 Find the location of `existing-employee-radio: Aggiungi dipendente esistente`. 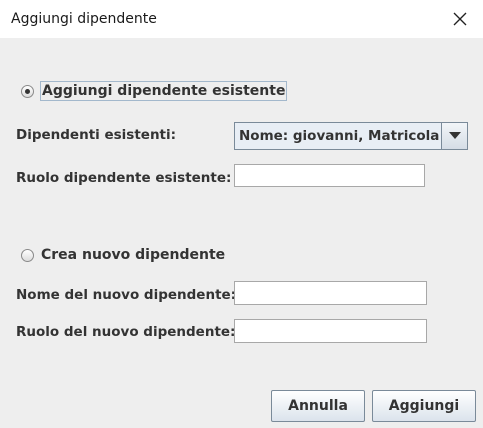

existing-employee-radio: Aggiungi dipendente esistente is located at coordinates (154, 91).